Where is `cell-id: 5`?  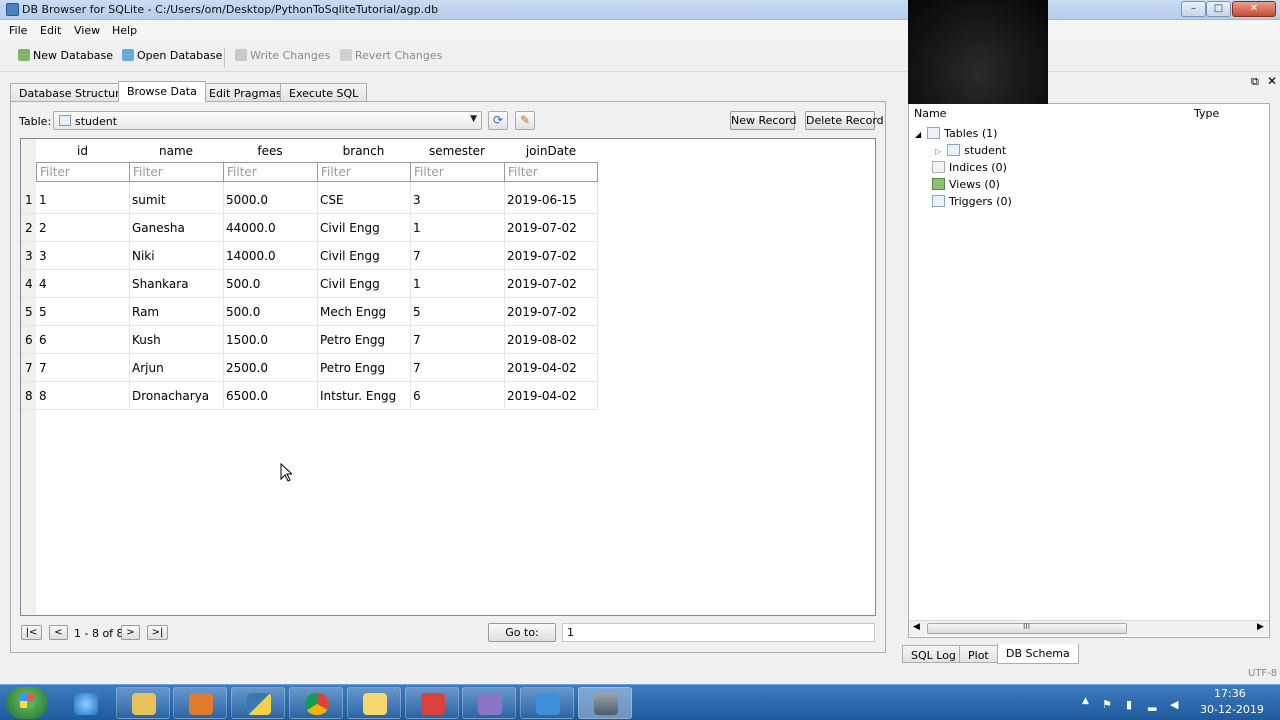 cell-id: 5 is located at coordinates (43, 312).